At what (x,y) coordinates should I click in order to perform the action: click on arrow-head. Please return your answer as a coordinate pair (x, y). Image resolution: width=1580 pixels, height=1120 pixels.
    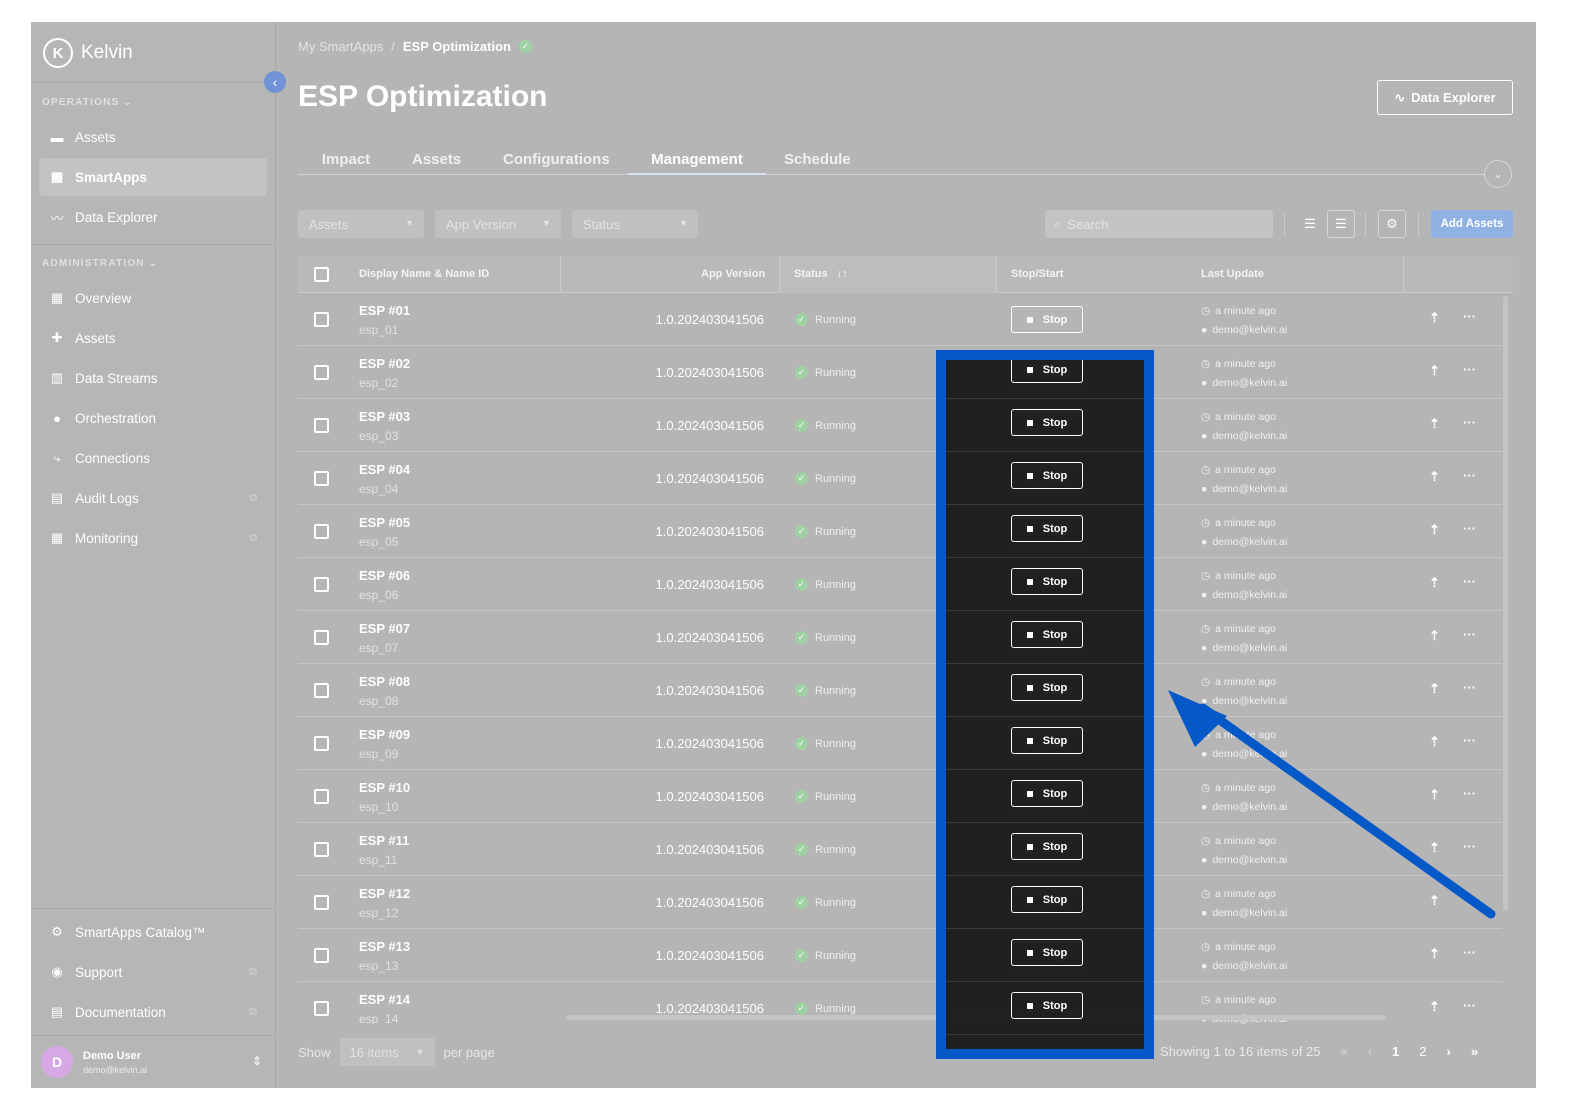
    Looking at the image, I should click on (1197, 718).